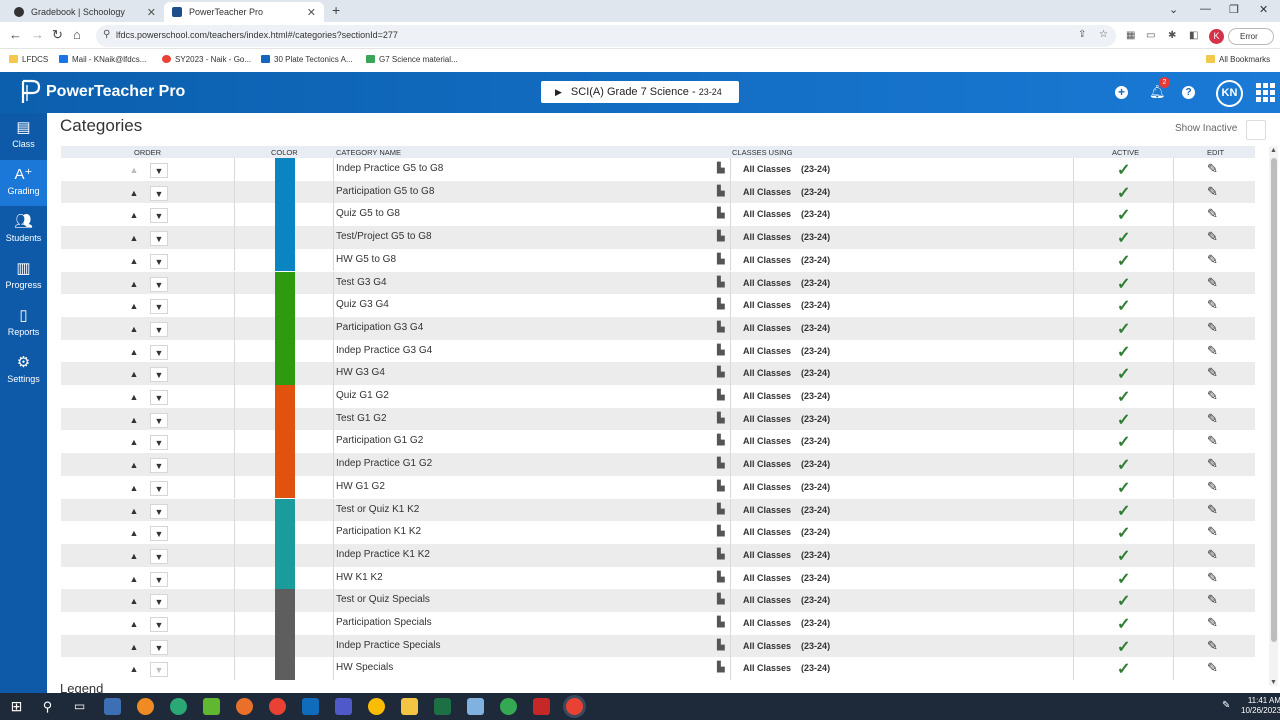 The width and height of the screenshot is (1280, 720). Describe the element at coordinates (640, 92) in the screenshot. I see `class-selector: ▶ SCI(A) Grade 7 Science - 23-24` at that location.